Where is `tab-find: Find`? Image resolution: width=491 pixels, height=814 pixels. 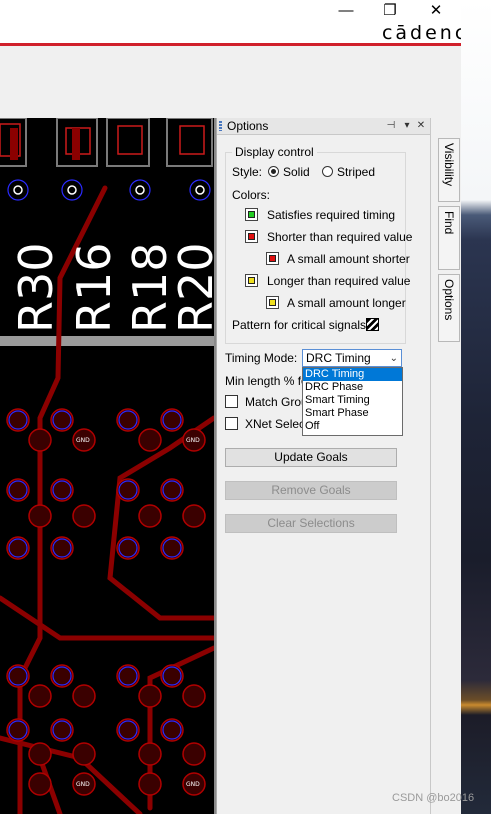 tab-find: Find is located at coordinates (449, 238).